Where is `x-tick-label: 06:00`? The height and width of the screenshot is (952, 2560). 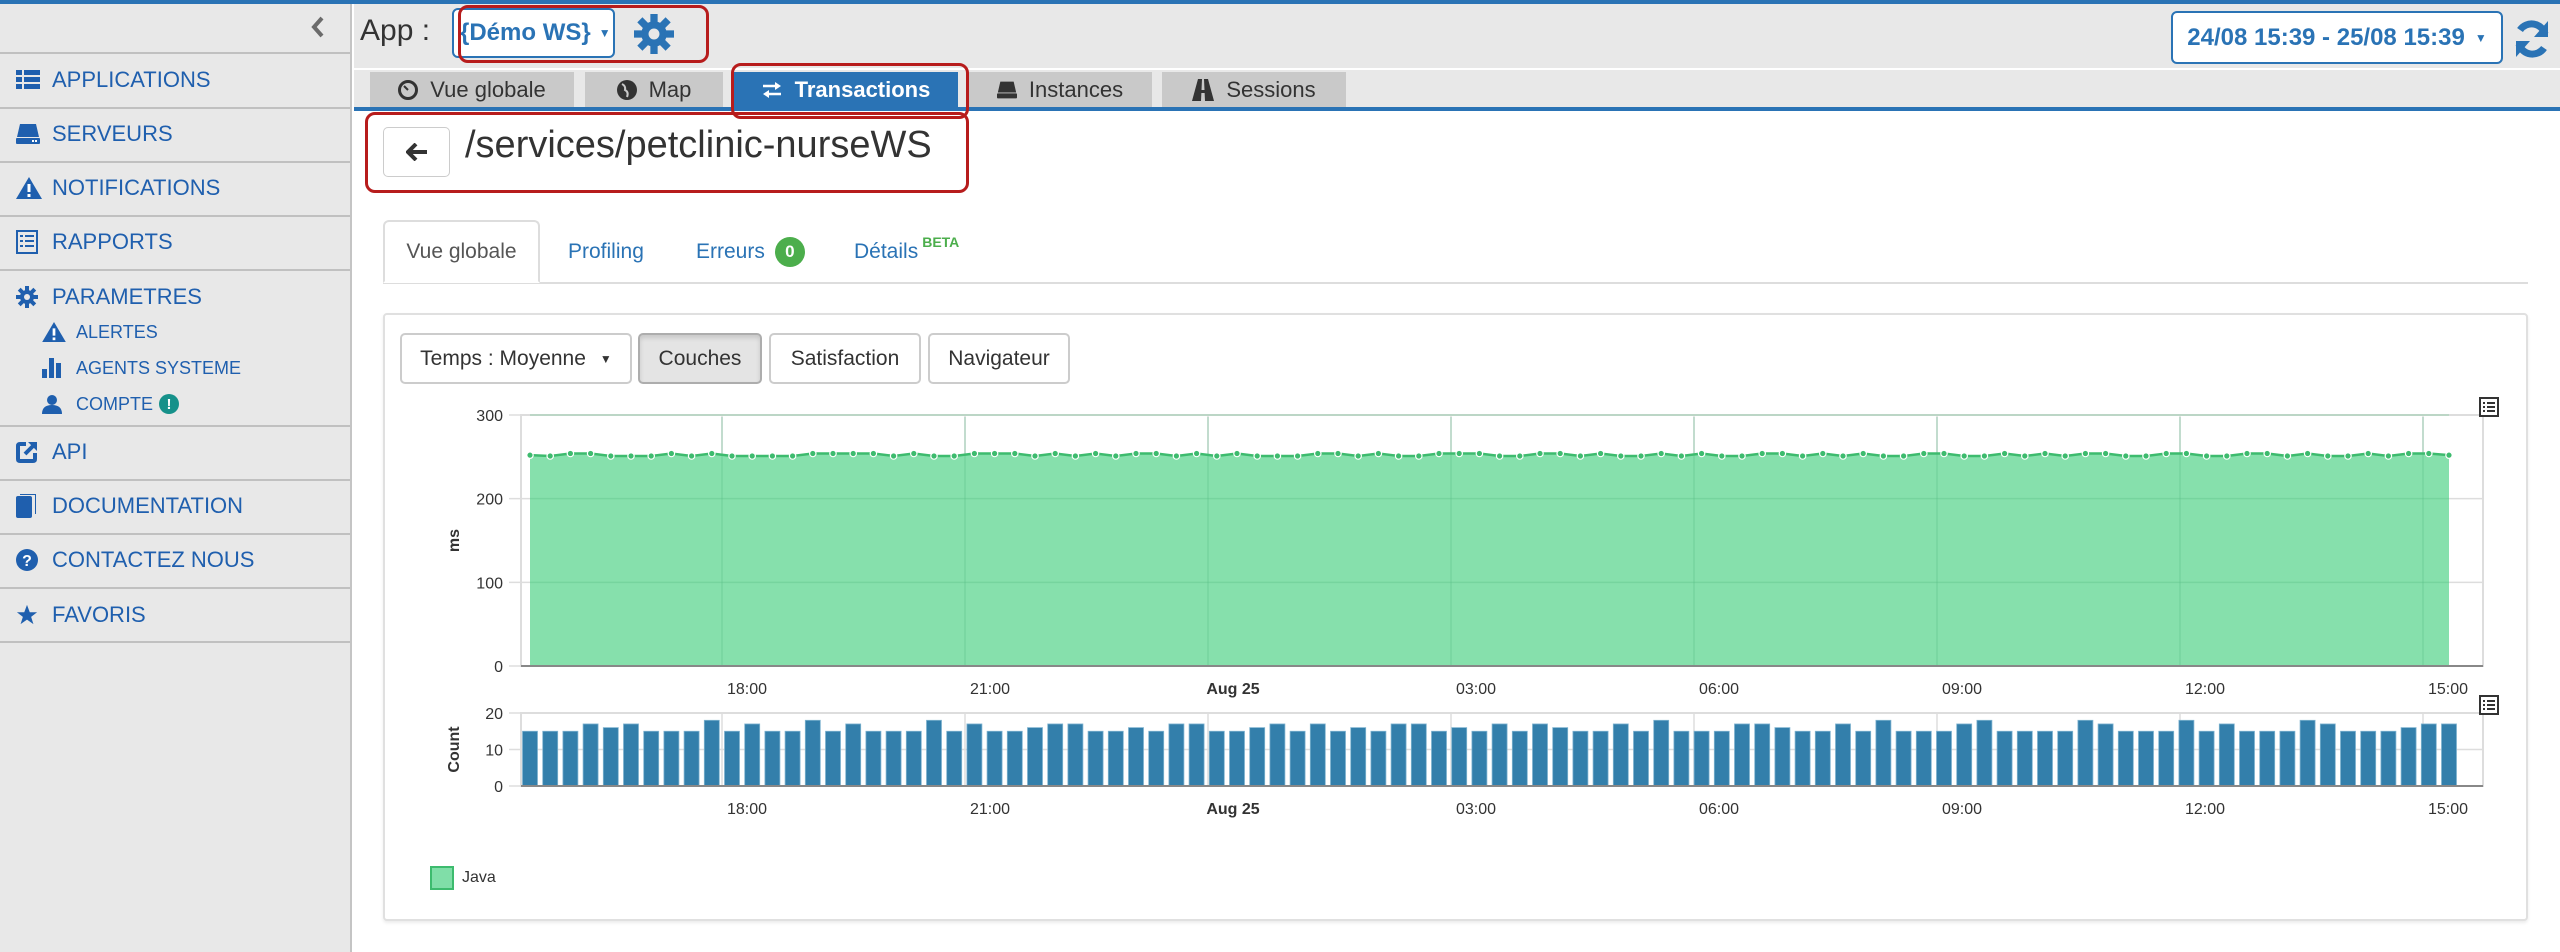
x-tick-label: 06:00 is located at coordinates (1719, 809).